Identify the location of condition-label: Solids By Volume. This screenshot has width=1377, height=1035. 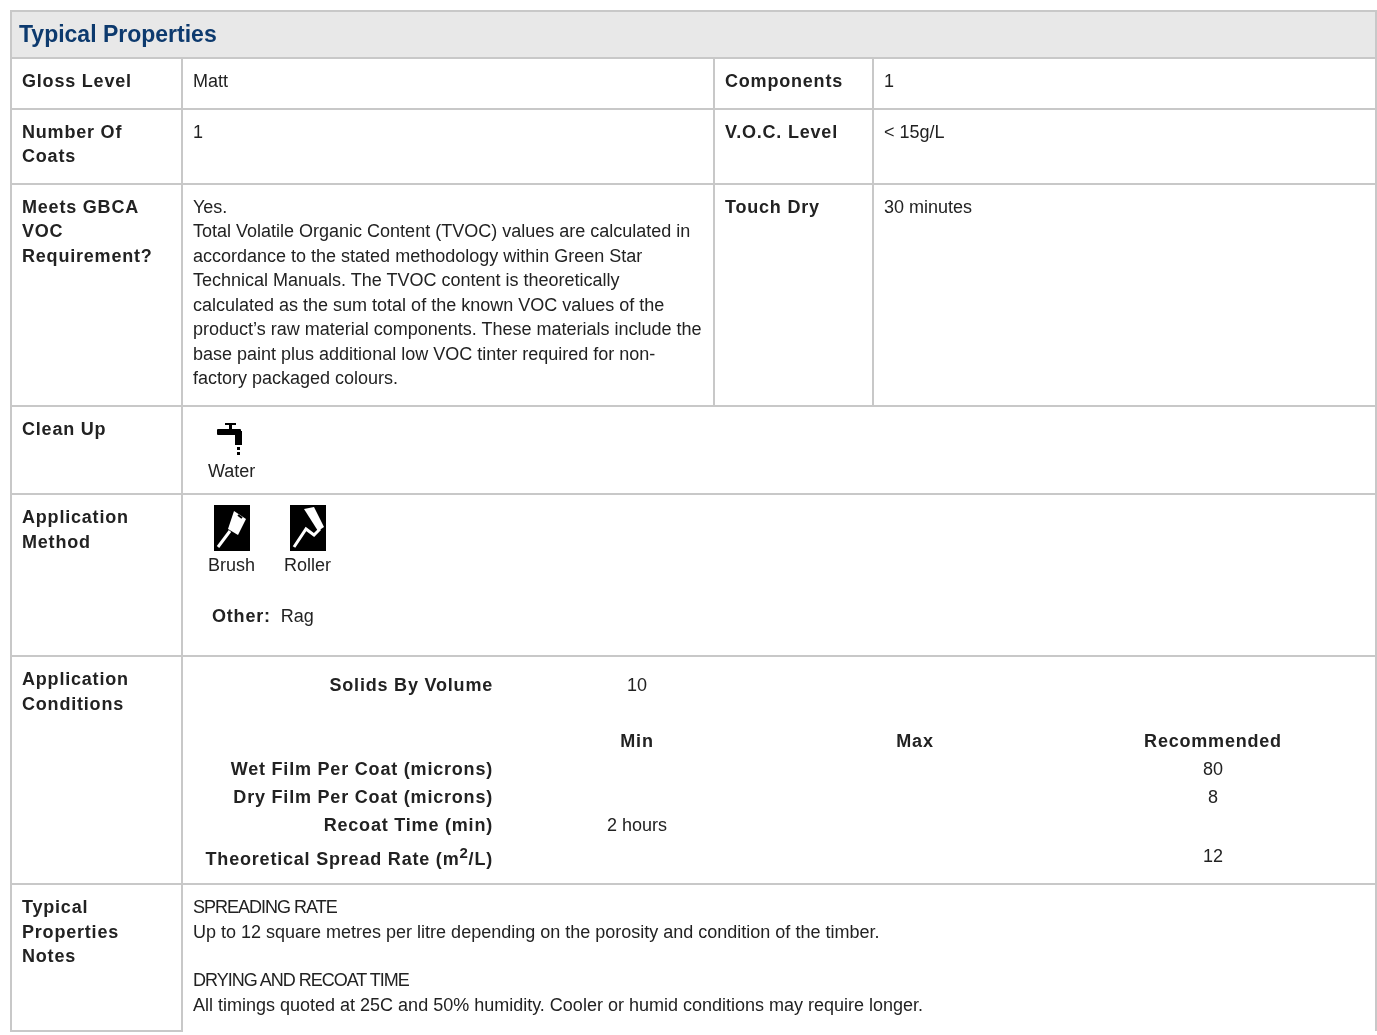
(410, 685).